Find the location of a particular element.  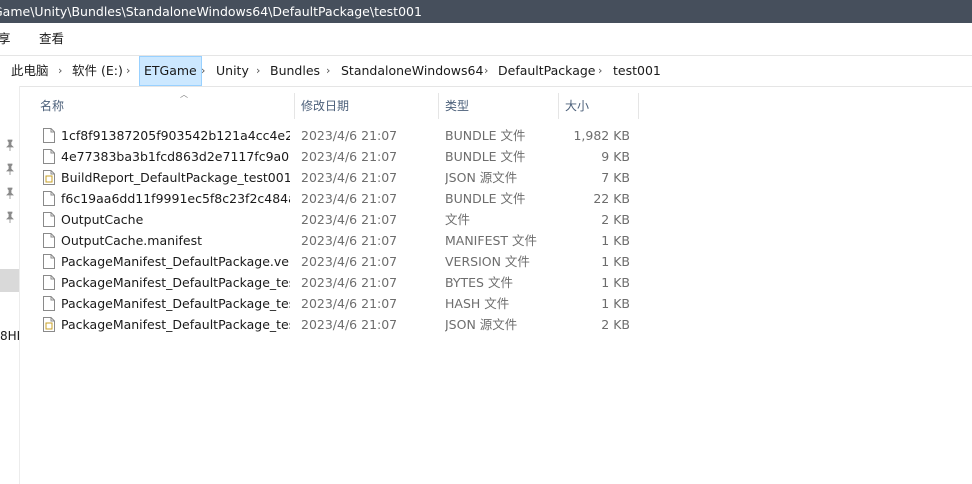

column-header-row: ︿ 名称 修改日期 类型 大小 is located at coordinates (330, 105).